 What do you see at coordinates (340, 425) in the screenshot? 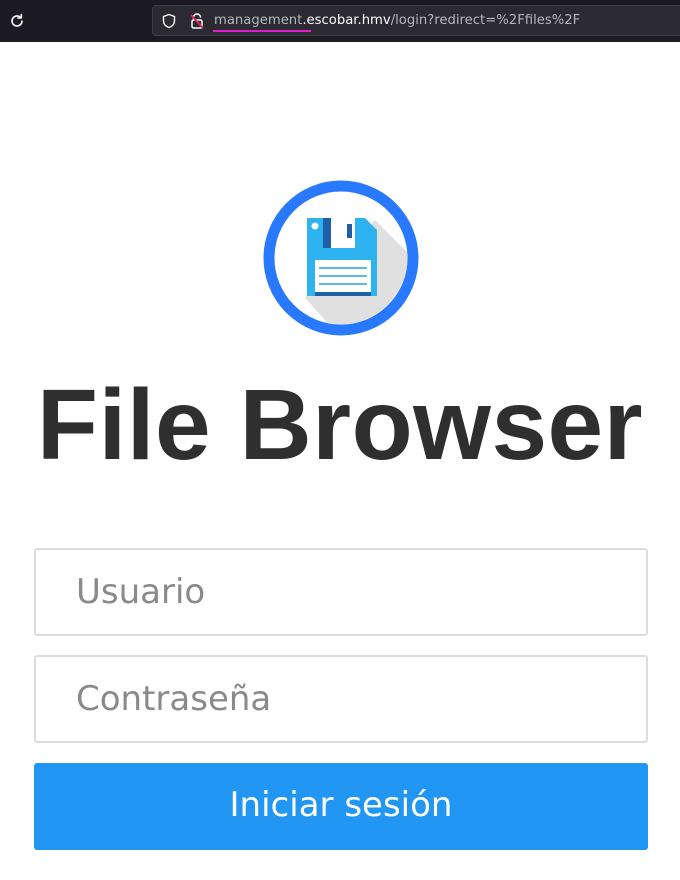
I see `app-title: File Browser` at bounding box center [340, 425].